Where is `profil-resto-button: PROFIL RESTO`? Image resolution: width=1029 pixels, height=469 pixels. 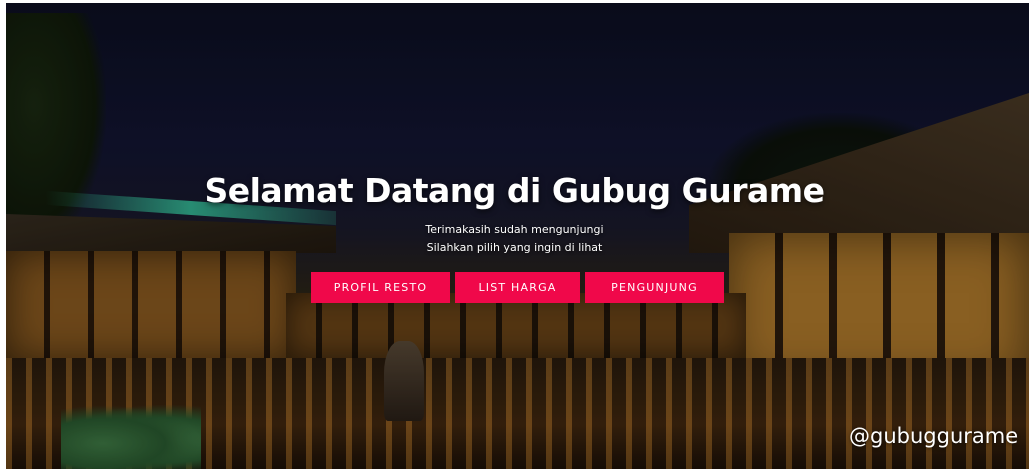 profil-resto-button: PROFIL RESTO is located at coordinates (380, 287).